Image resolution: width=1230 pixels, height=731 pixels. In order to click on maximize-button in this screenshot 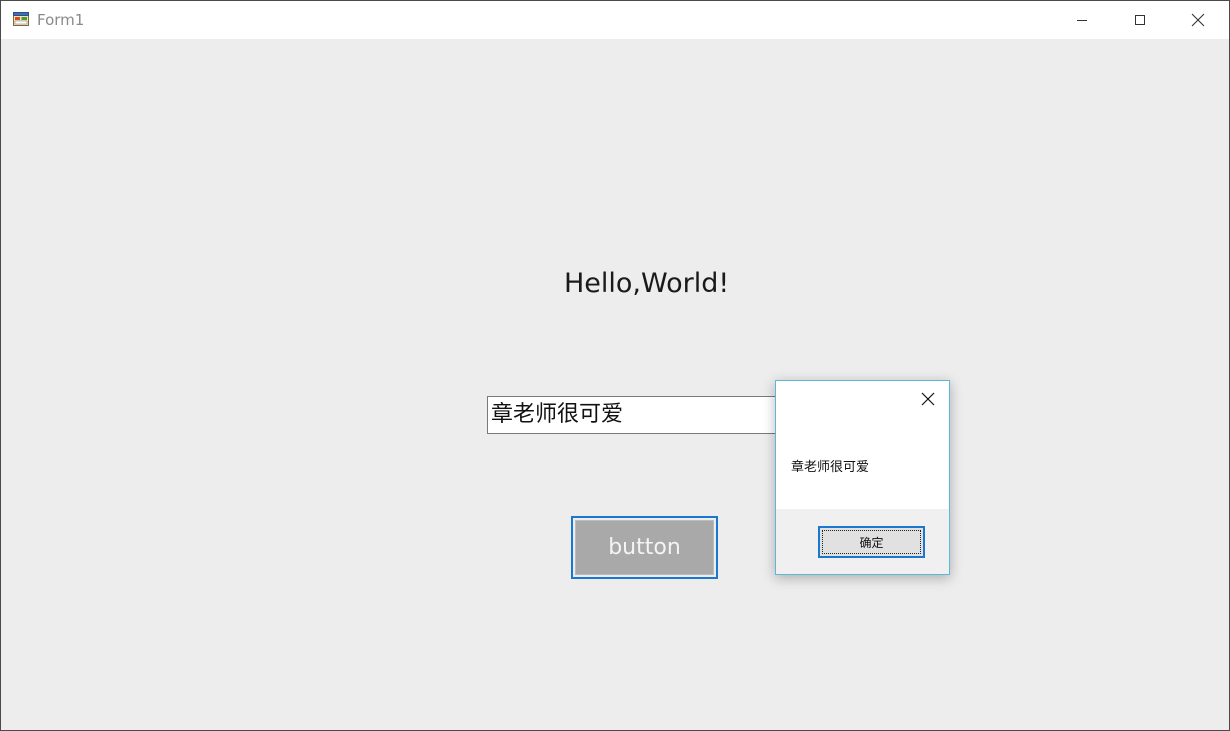, I will do `click(1140, 20)`.